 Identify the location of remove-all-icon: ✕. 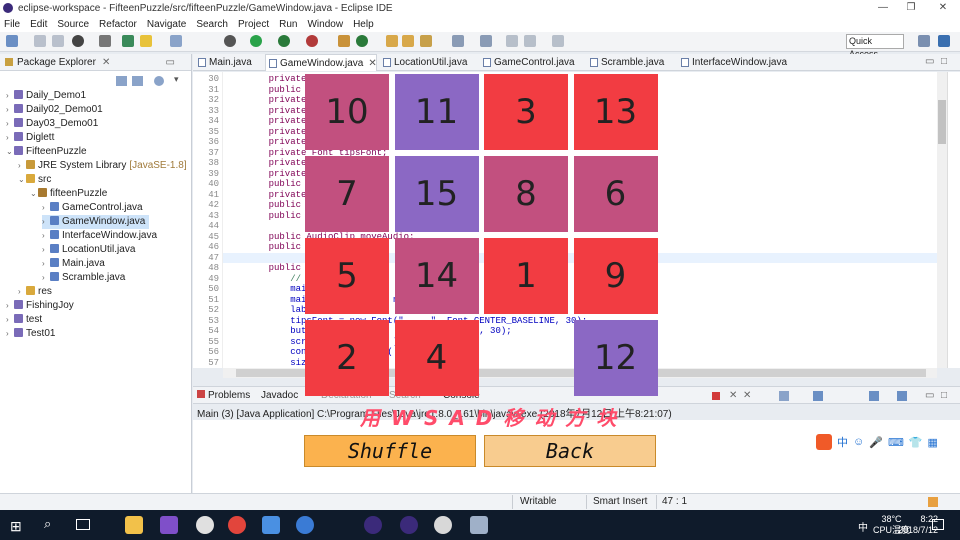
(747, 395).